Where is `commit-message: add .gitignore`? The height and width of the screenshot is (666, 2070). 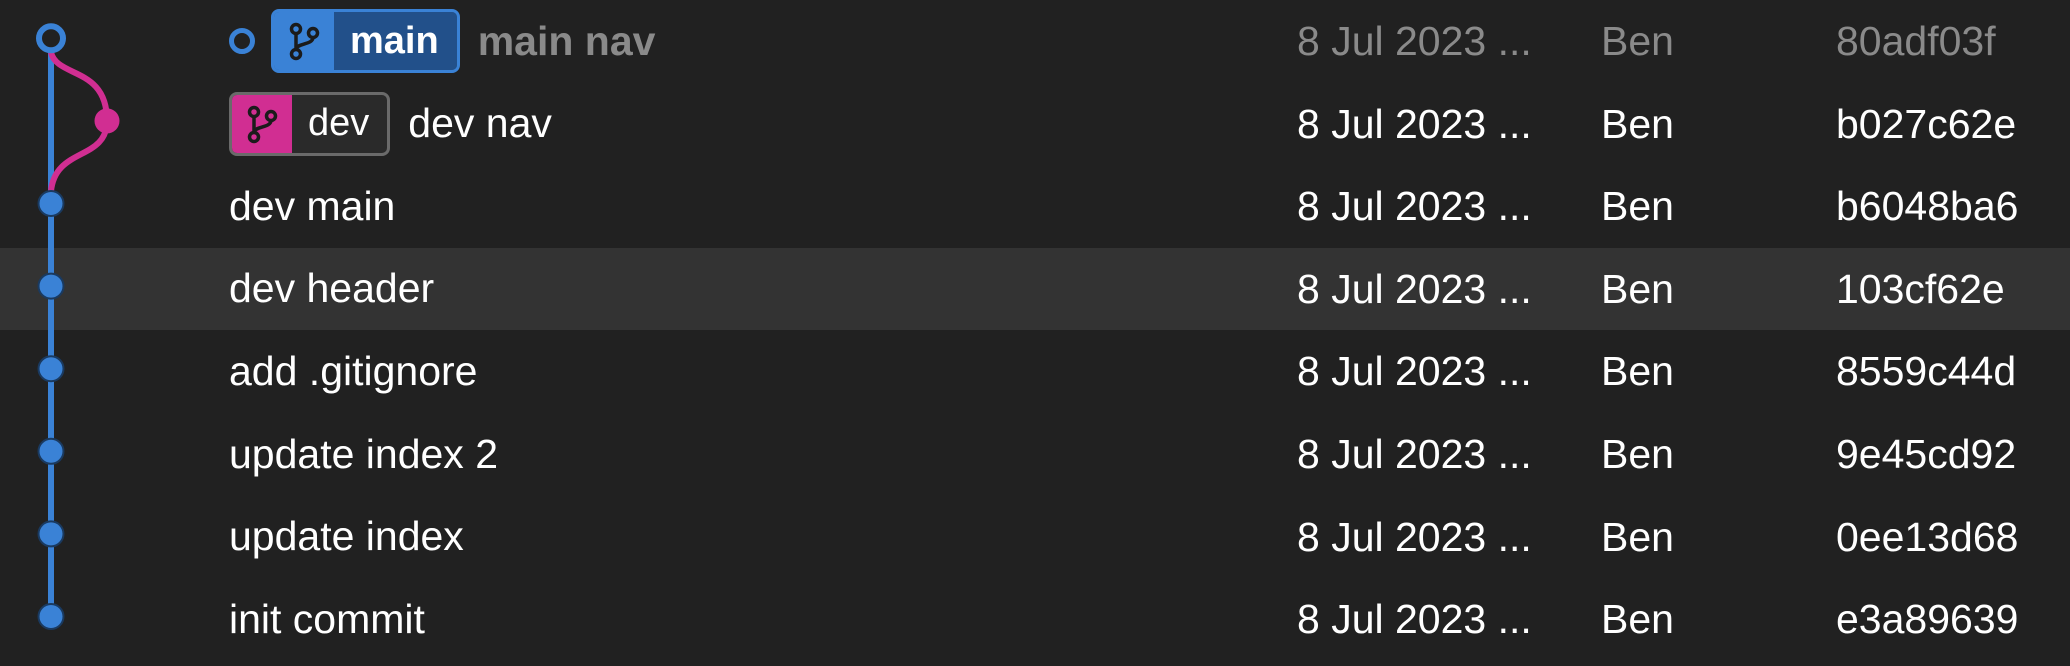 commit-message: add .gitignore is located at coordinates (353, 370).